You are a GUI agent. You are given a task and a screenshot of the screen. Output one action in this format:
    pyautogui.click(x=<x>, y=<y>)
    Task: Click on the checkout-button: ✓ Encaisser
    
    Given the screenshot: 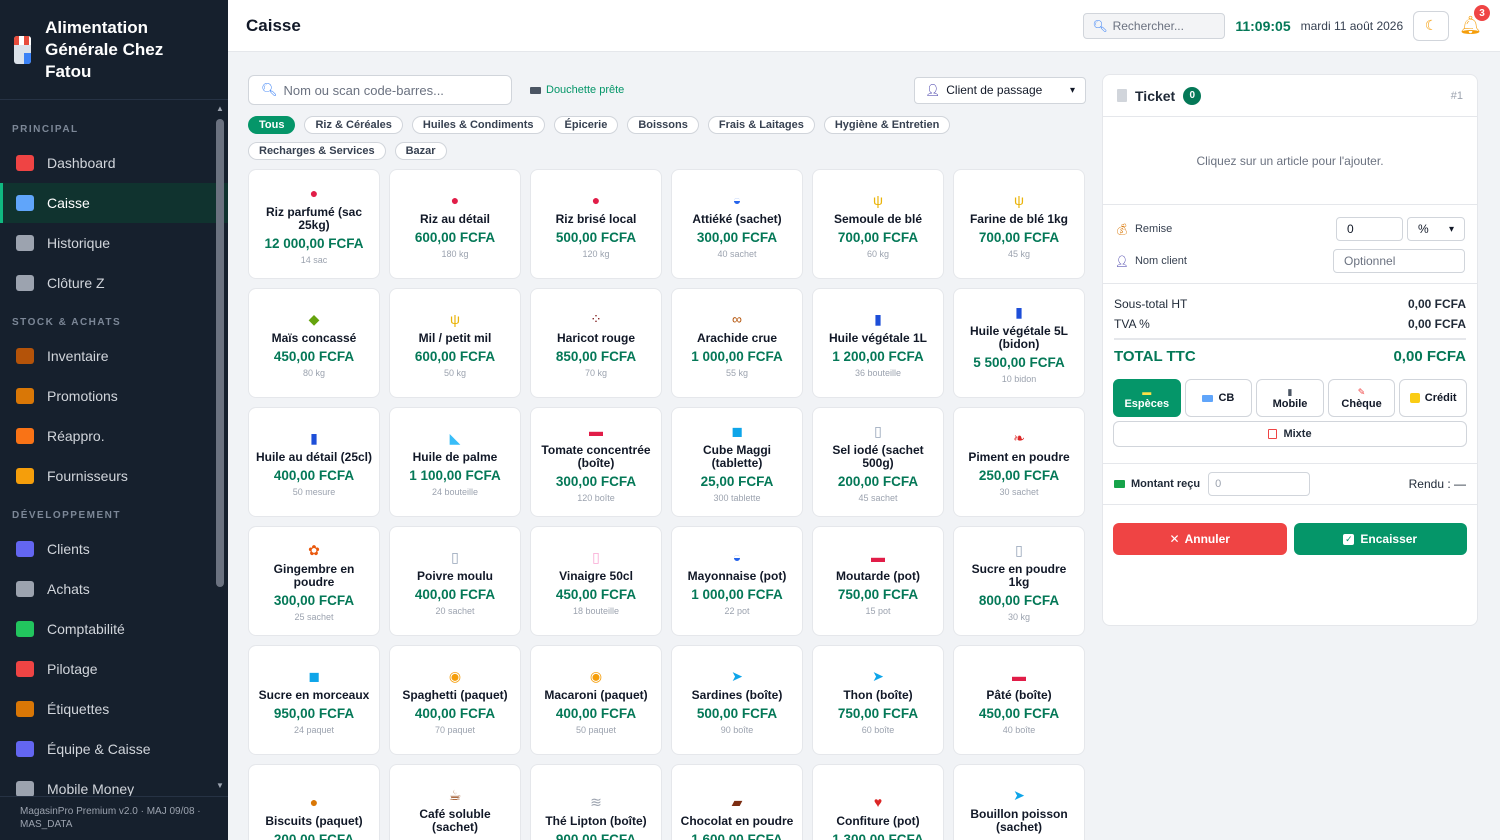 What is the action you would take?
    pyautogui.click(x=1380, y=539)
    